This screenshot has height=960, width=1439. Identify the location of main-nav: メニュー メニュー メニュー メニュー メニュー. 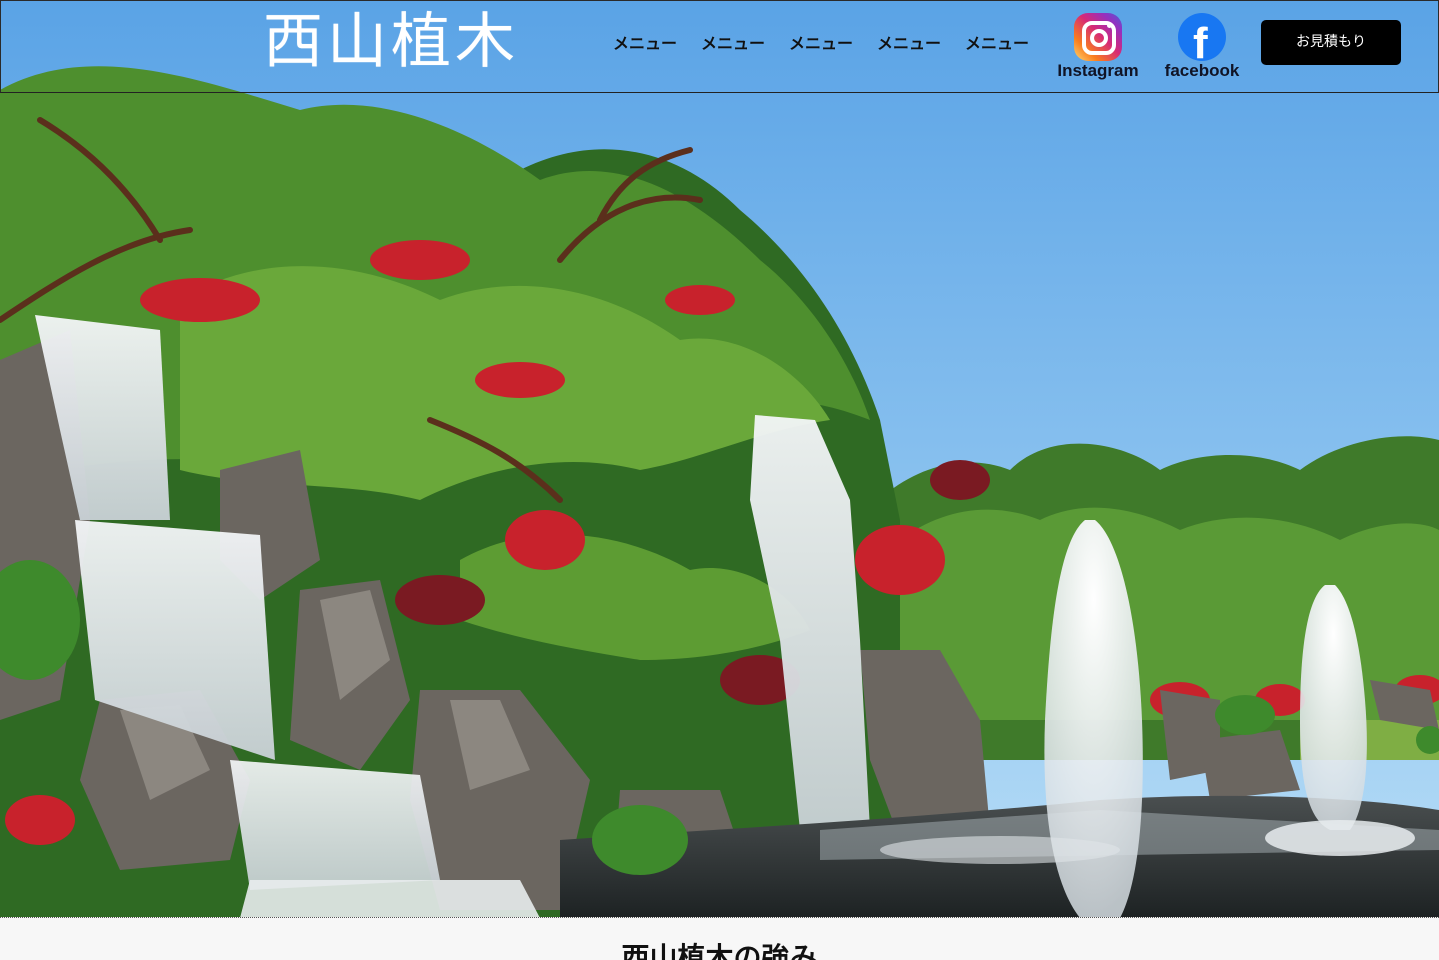
(833, 44).